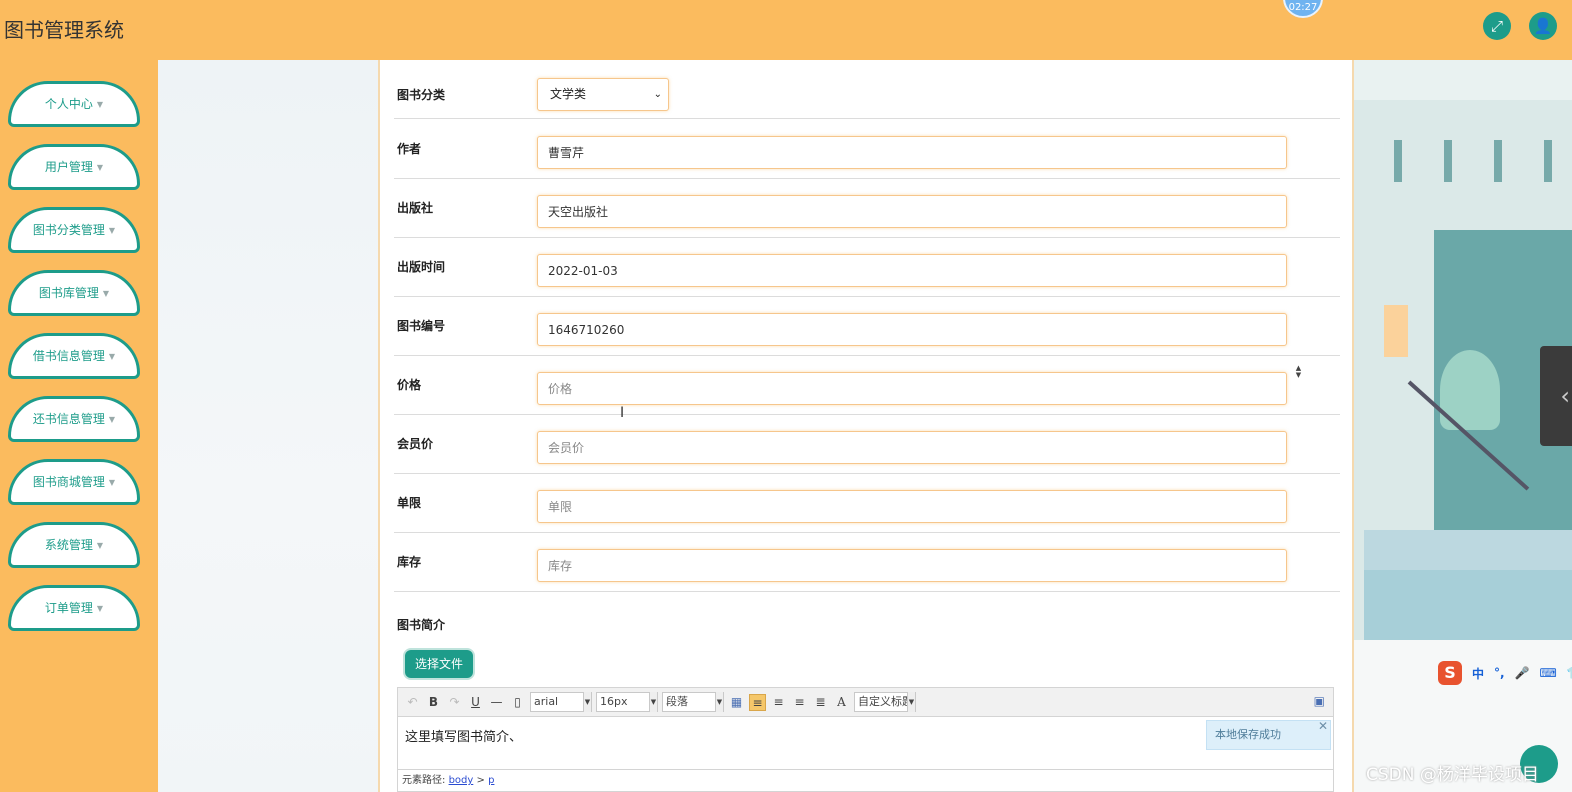 This screenshot has width=1572, height=792. I want to click on ime-toolbar: S 中 °, 🎤 ⌨ 👕, so click(1505, 673).